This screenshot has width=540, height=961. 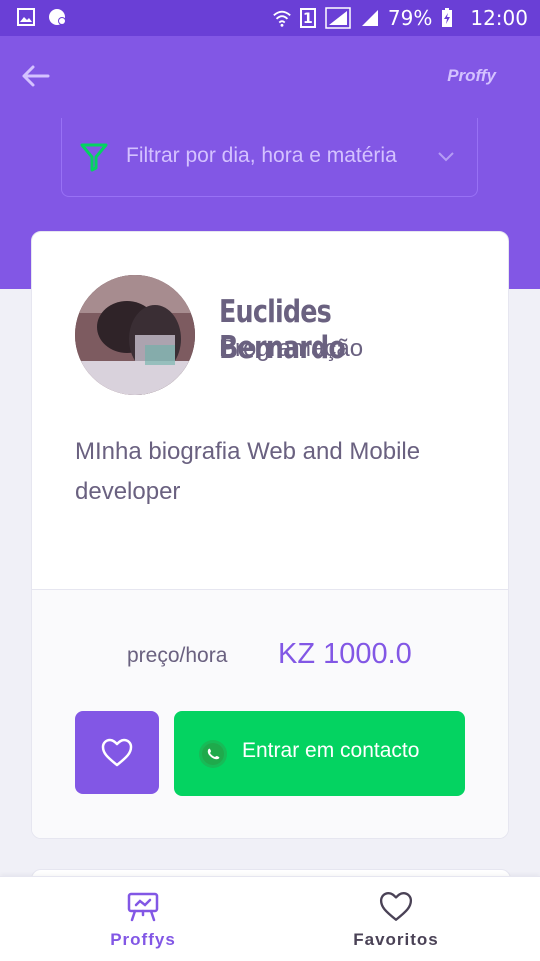 I want to click on tab-proffys: Proffys, so click(x=143, y=919).